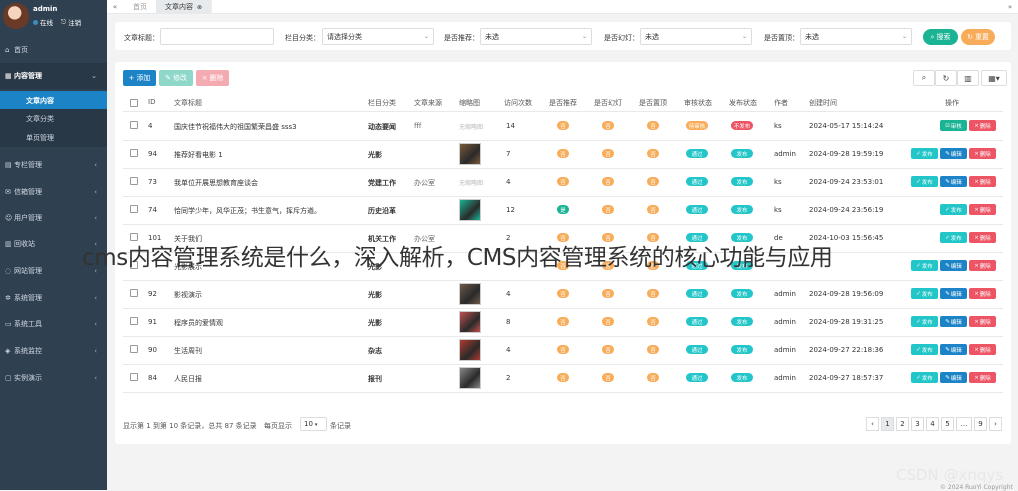 Image resolution: width=1018 pixels, height=491 pixels. What do you see at coordinates (428, 103) in the screenshot?
I see `column-header: 文章来源` at bounding box center [428, 103].